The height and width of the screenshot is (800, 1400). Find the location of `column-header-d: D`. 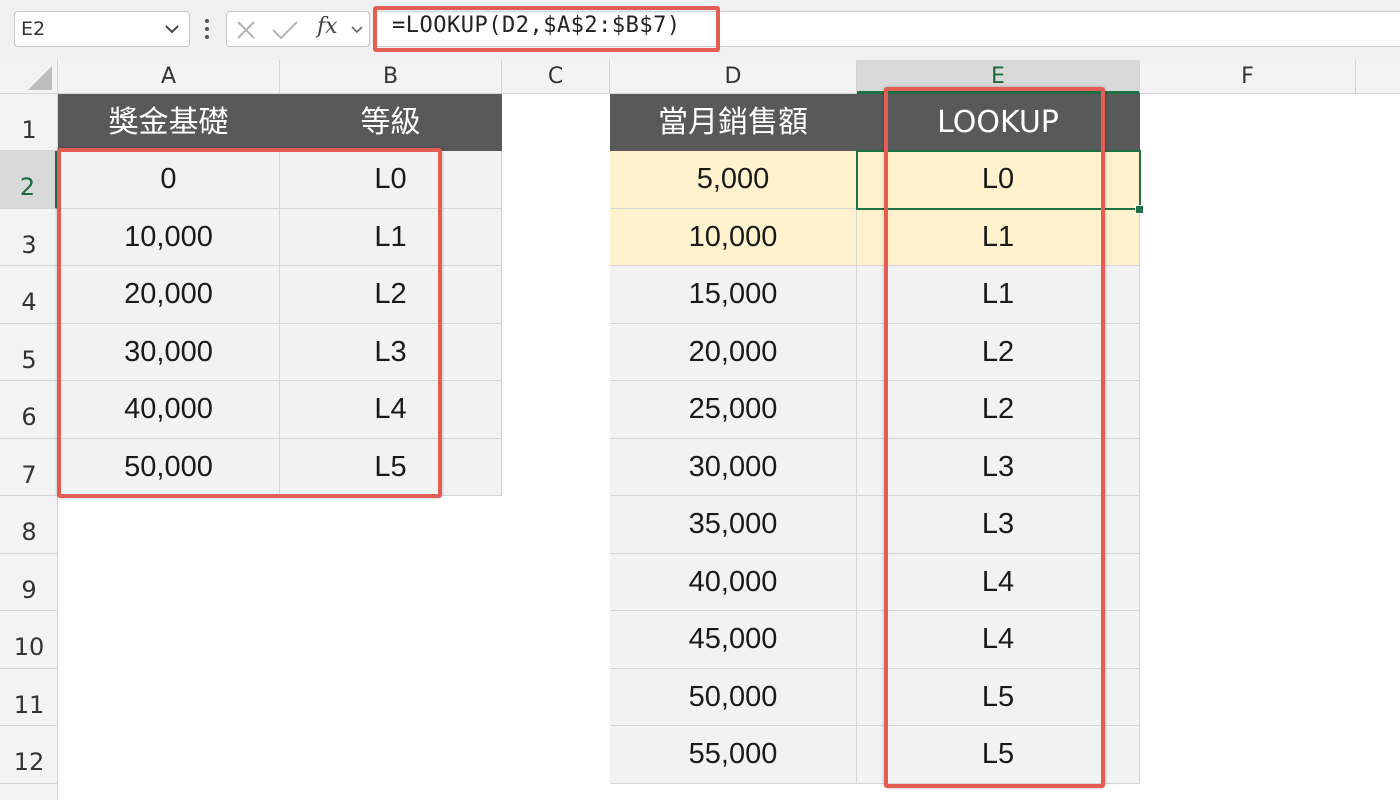

column-header-d: D is located at coordinates (733, 77).